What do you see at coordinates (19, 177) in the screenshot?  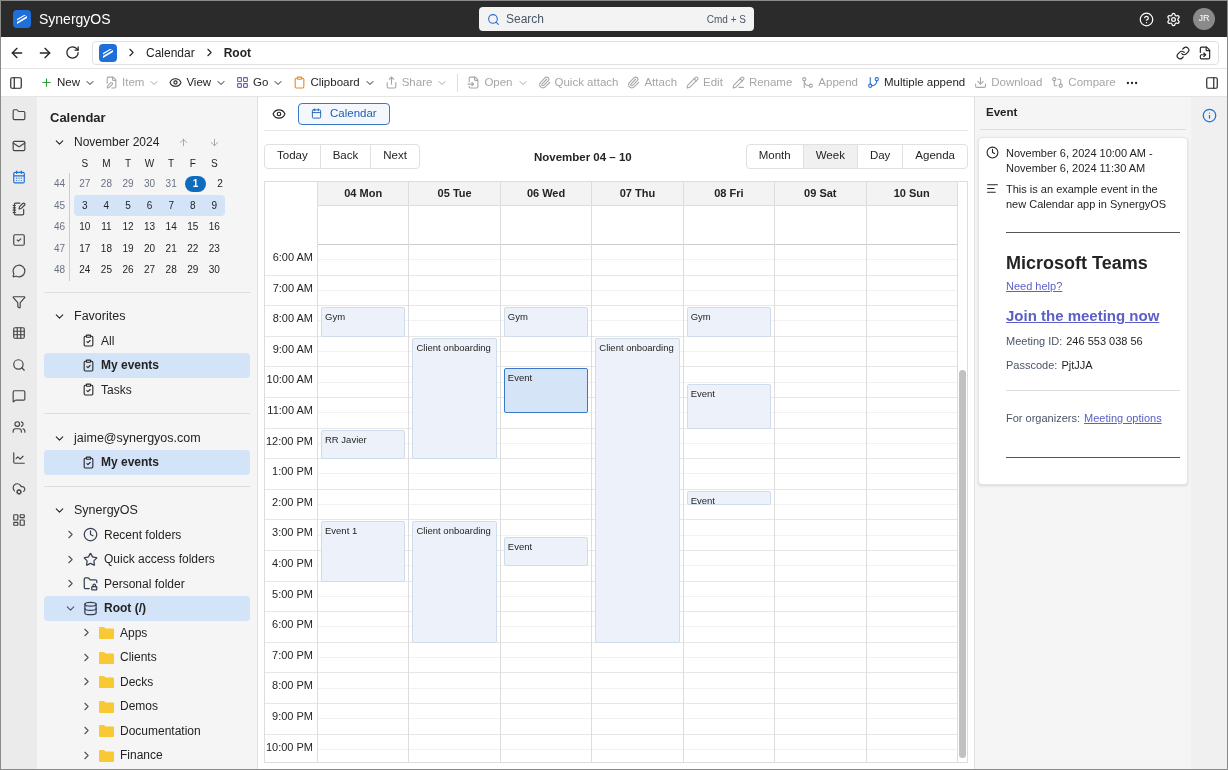 I see `calendar-icon` at bounding box center [19, 177].